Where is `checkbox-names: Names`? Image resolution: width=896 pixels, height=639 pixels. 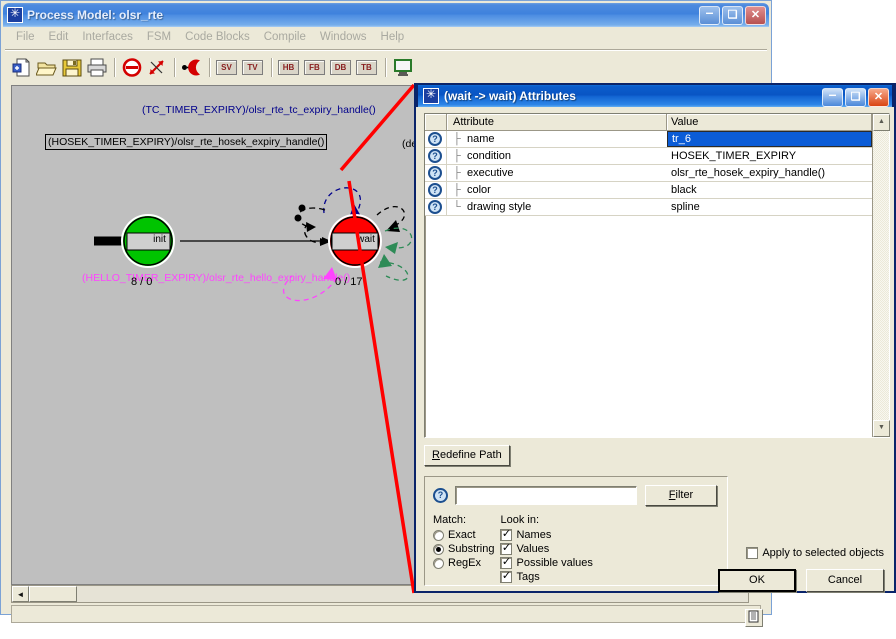 checkbox-names: Names is located at coordinates (546, 534).